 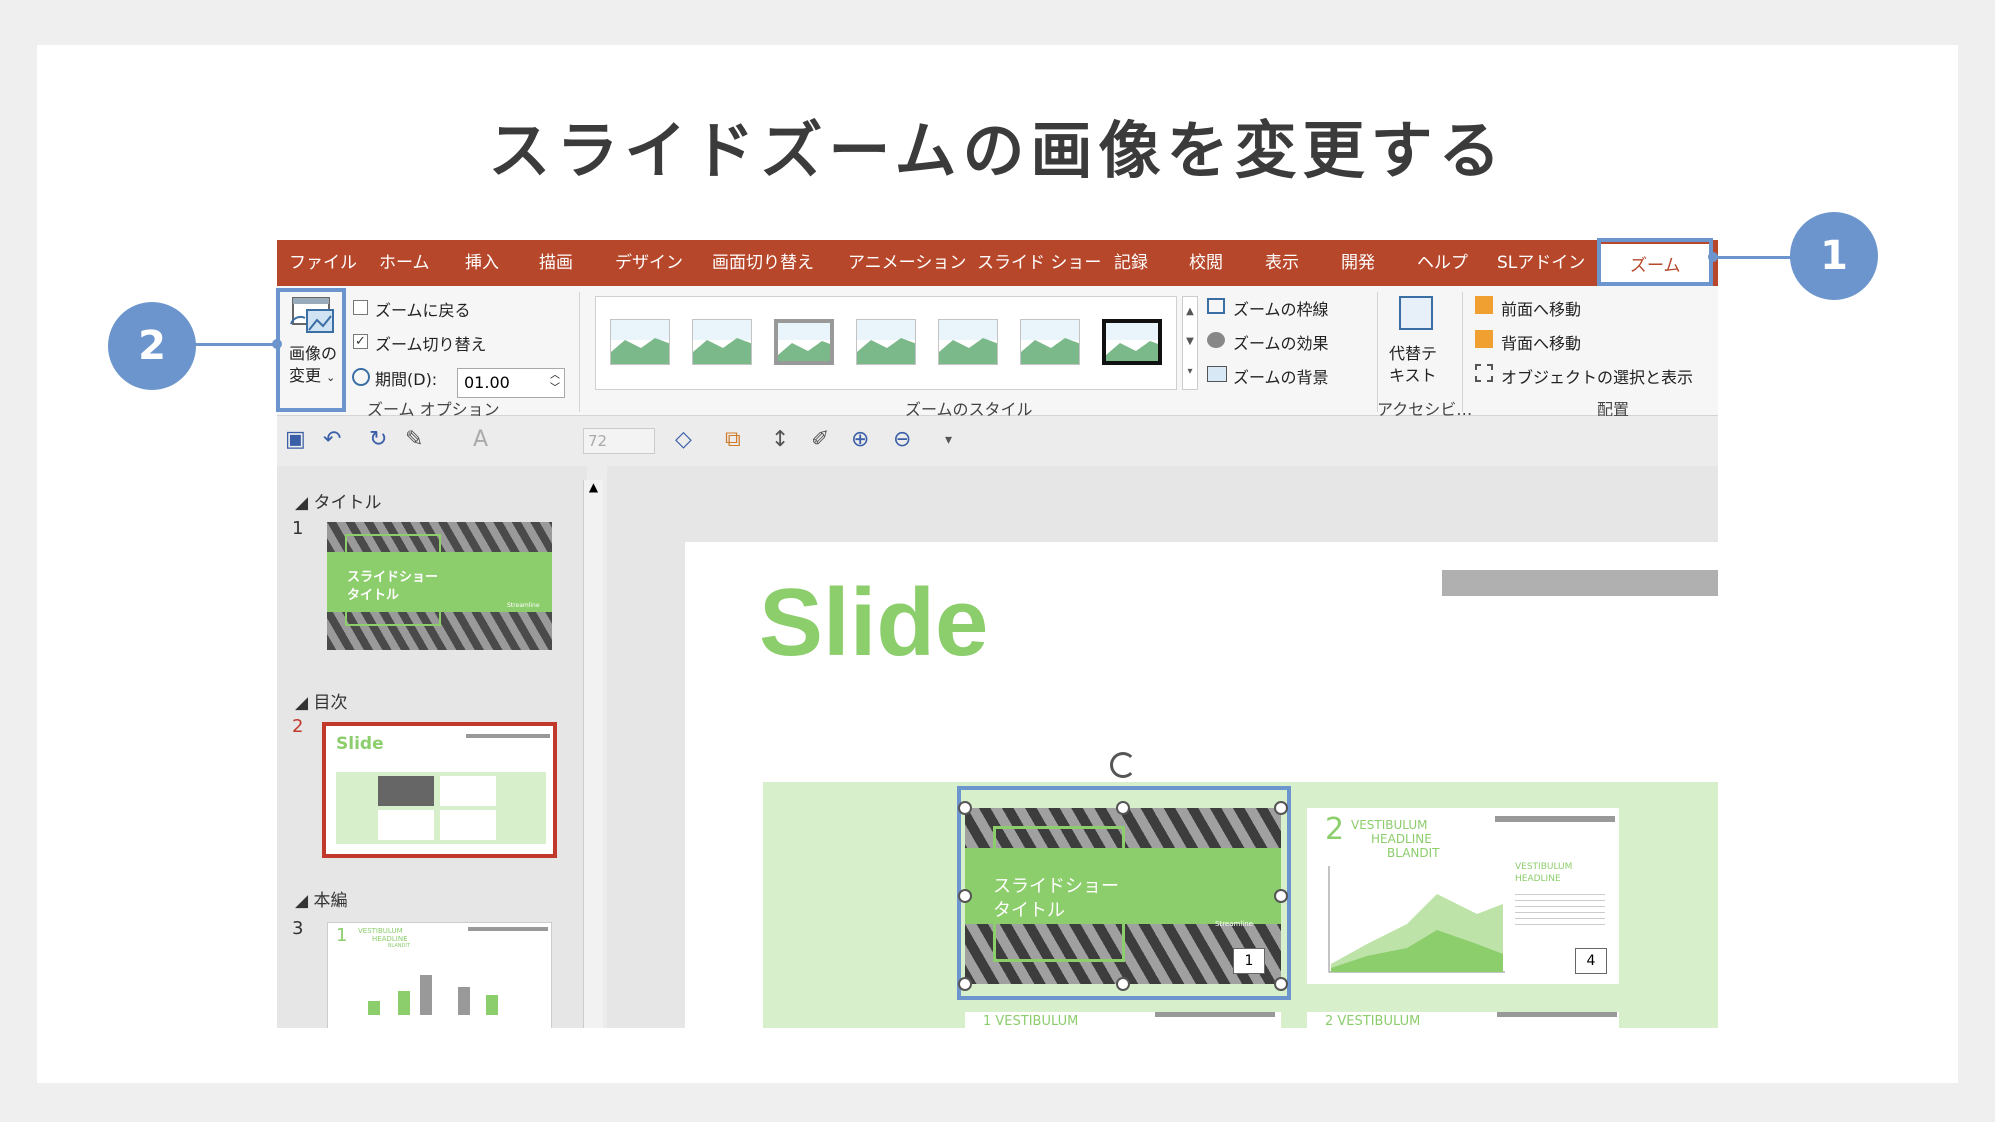 What do you see at coordinates (555, 382) in the screenshot?
I see `spinner-icon: ︿ ﹀` at bounding box center [555, 382].